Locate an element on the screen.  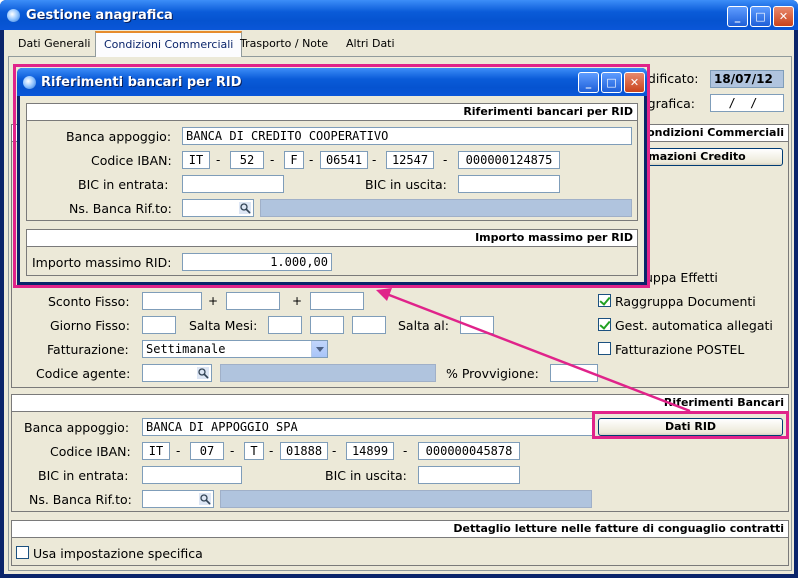
plus-sign-1: + is located at coordinates (213, 301).